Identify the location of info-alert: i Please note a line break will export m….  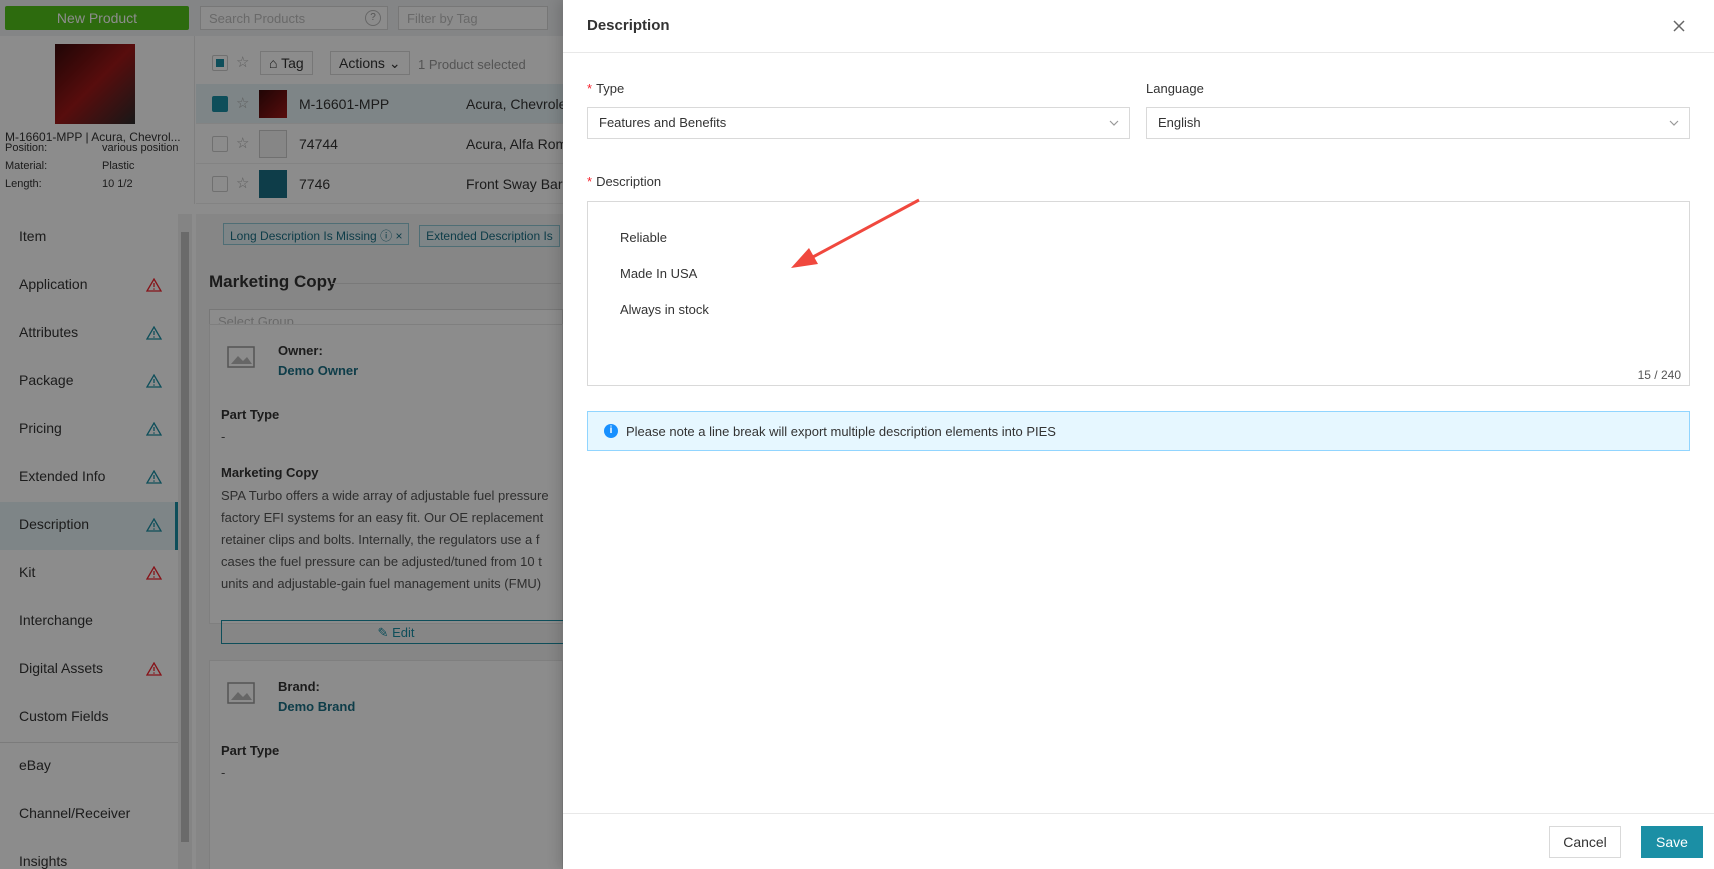
(1138, 431).